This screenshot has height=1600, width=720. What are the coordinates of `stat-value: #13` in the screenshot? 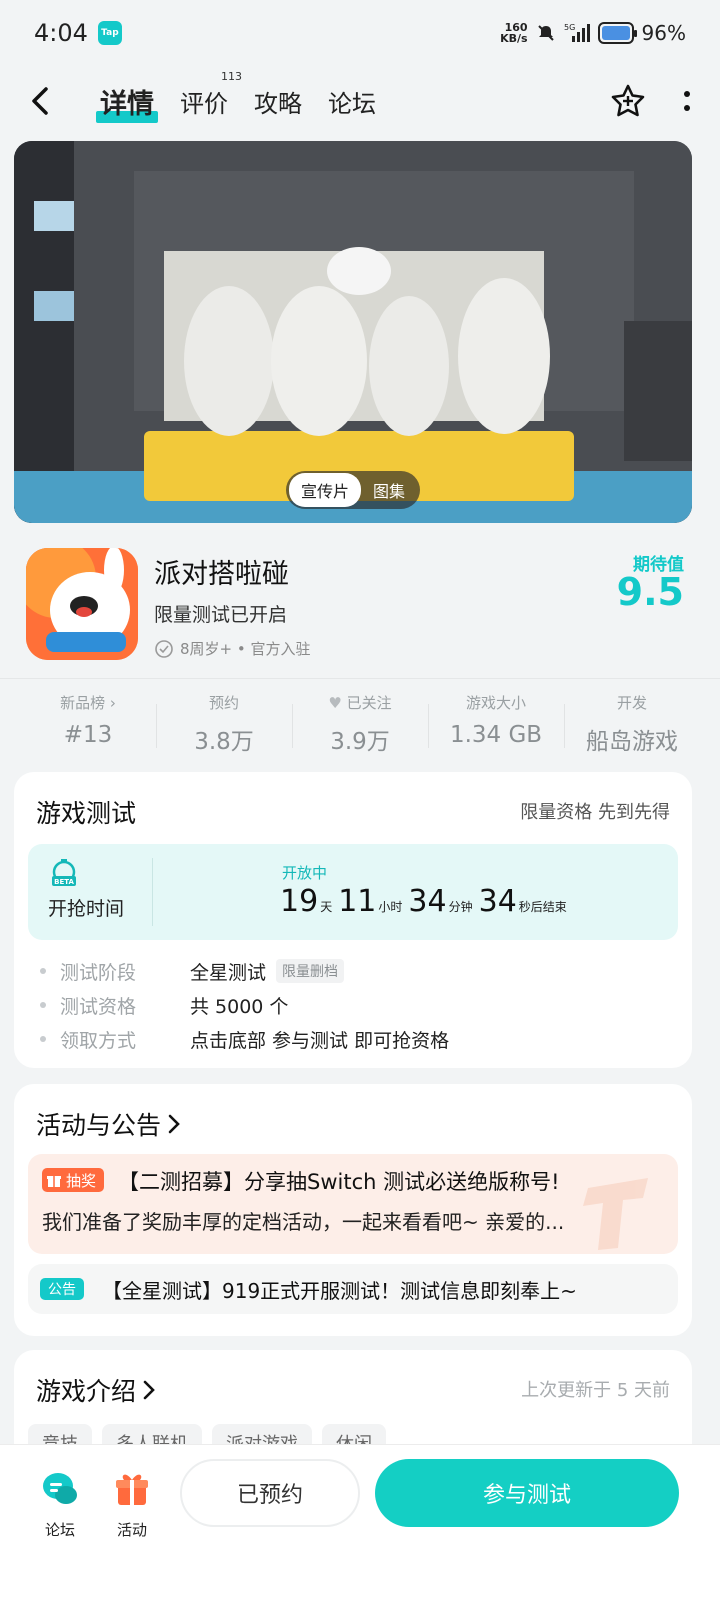 It's located at (88, 735).